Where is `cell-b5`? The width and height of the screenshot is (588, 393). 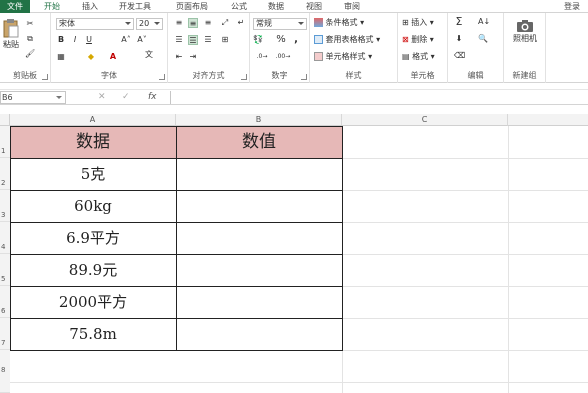
cell-b5 is located at coordinates (259, 270).